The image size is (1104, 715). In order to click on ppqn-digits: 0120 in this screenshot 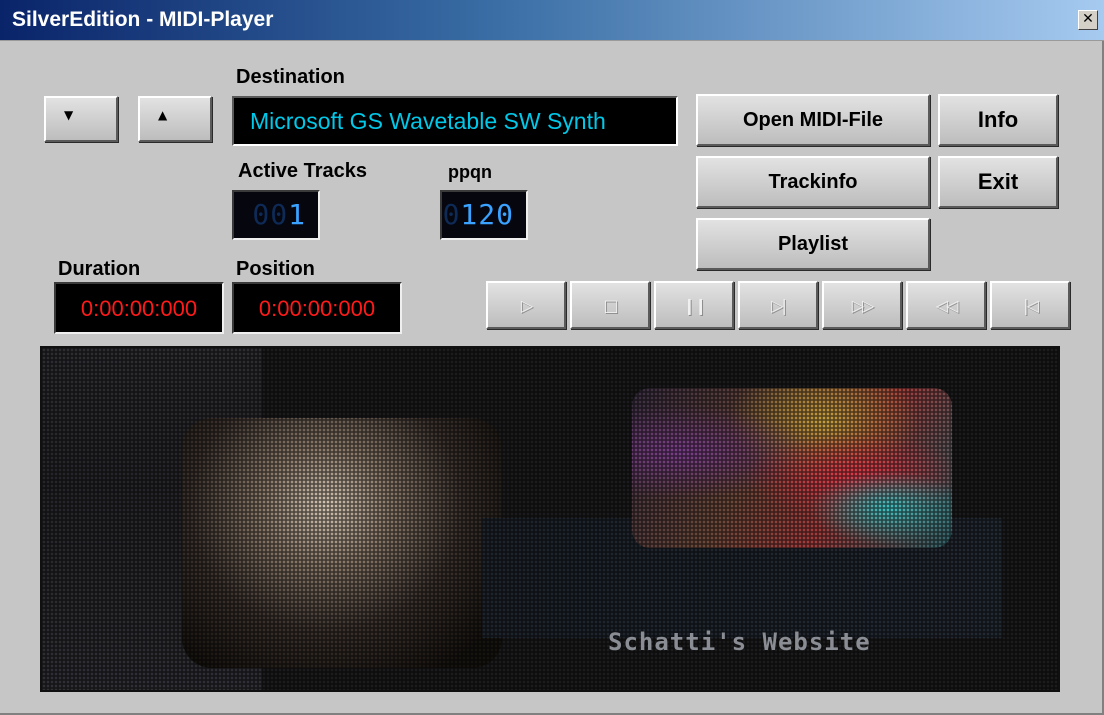, I will do `click(478, 214)`.